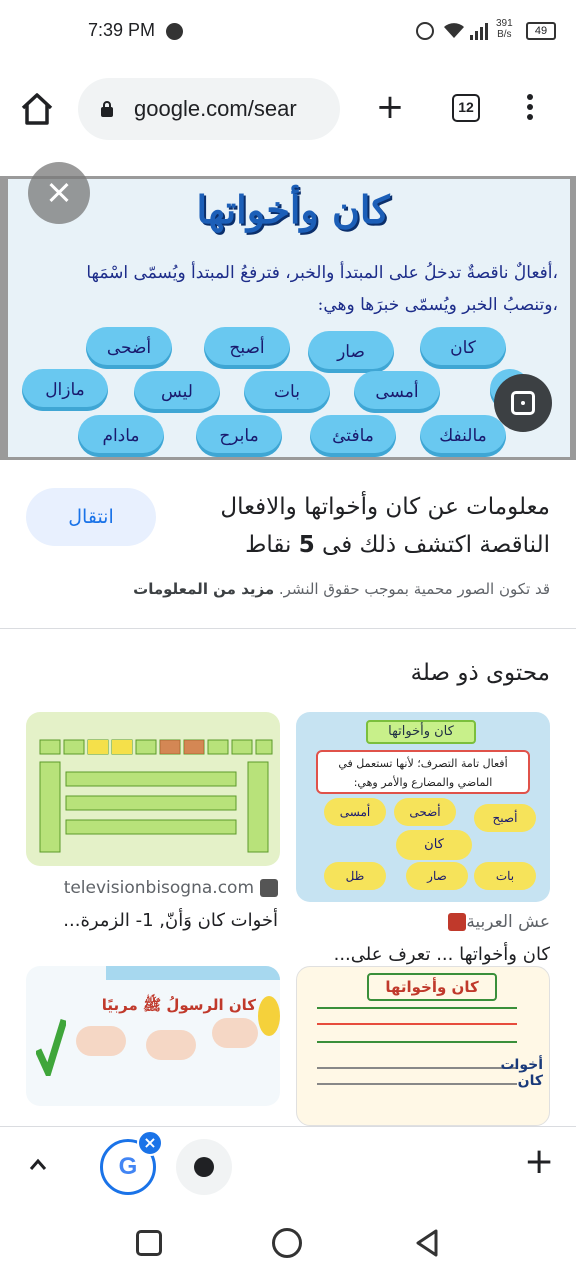 The width and height of the screenshot is (576, 1280). What do you see at coordinates (203, 589) in the screenshot?
I see `more-info-link: مزيد من المعلومات` at bounding box center [203, 589].